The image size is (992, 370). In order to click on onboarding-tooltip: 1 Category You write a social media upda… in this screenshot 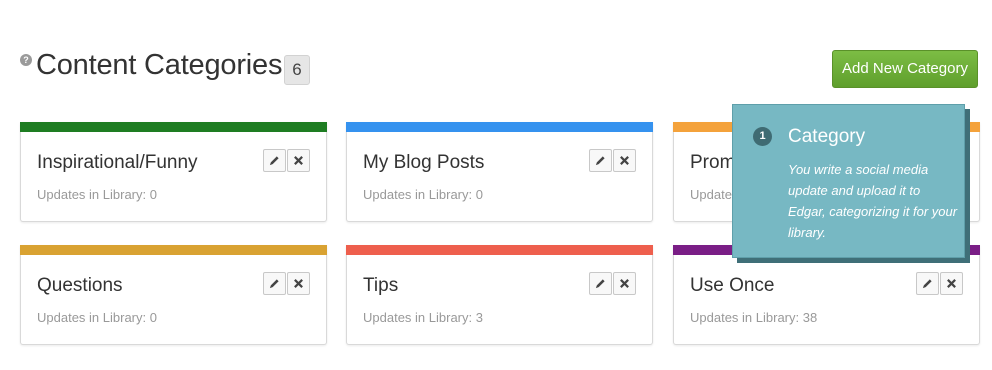, I will do `click(848, 181)`.